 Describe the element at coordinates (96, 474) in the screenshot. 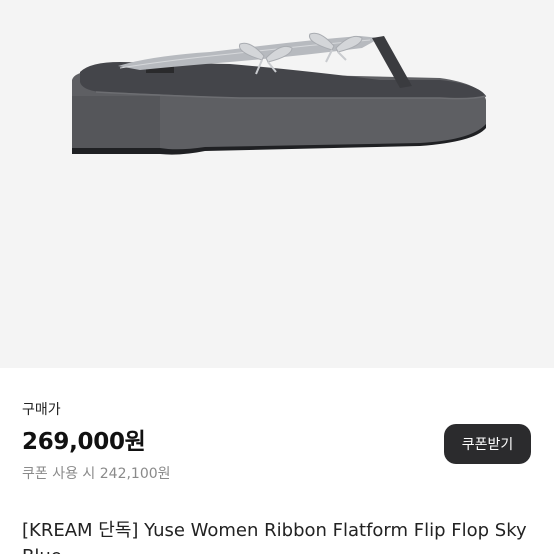

I see `coupon-price-text: 쿠폰 사용 시 242,100원` at that location.